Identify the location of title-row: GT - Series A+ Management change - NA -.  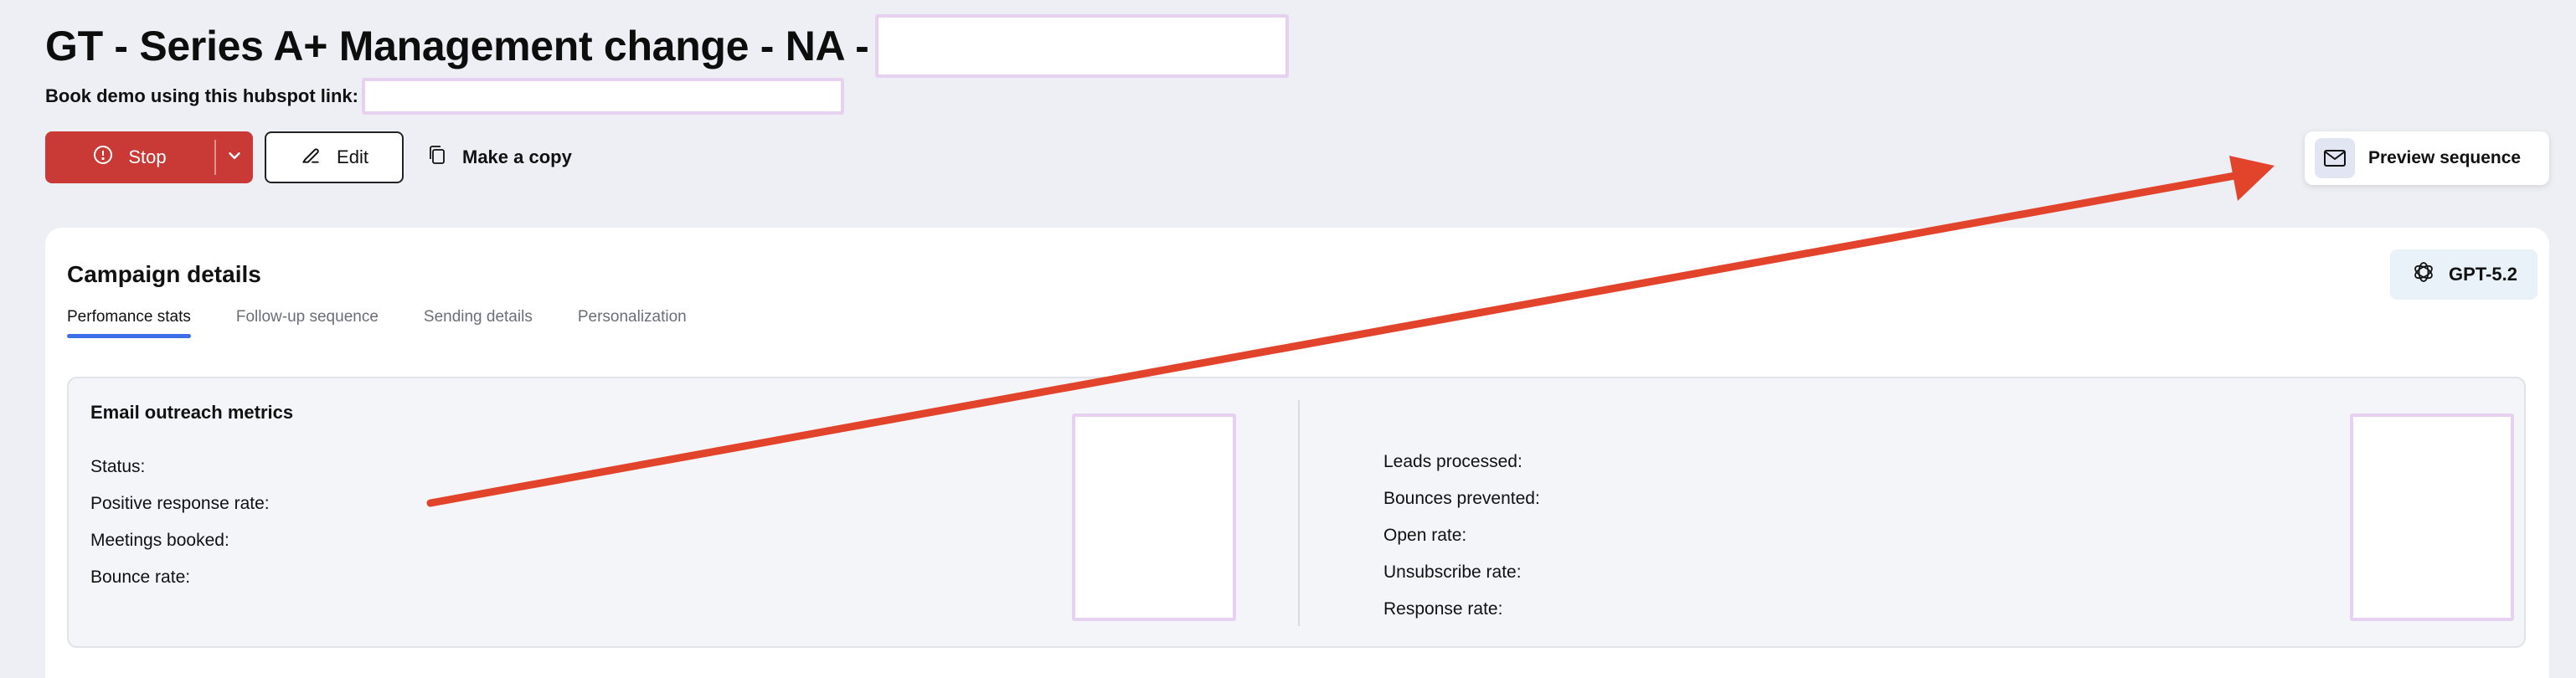
(667, 46).